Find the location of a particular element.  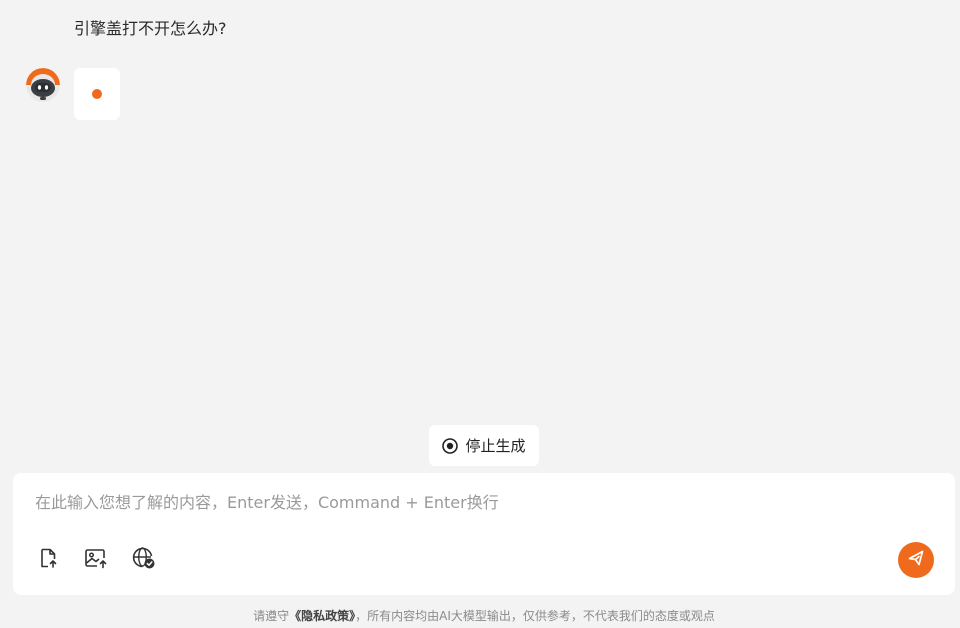

web-search-icon is located at coordinates (144, 560).